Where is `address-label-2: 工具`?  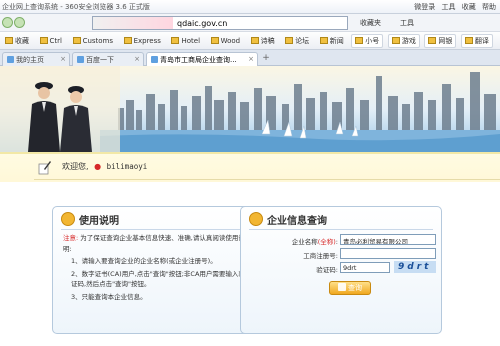
address-label-2: 工具 is located at coordinates (407, 23).